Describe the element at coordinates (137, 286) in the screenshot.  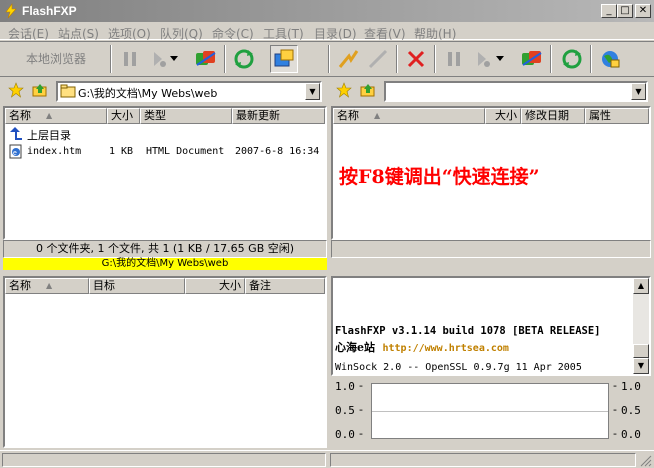
I see `column-target: 目标` at that location.